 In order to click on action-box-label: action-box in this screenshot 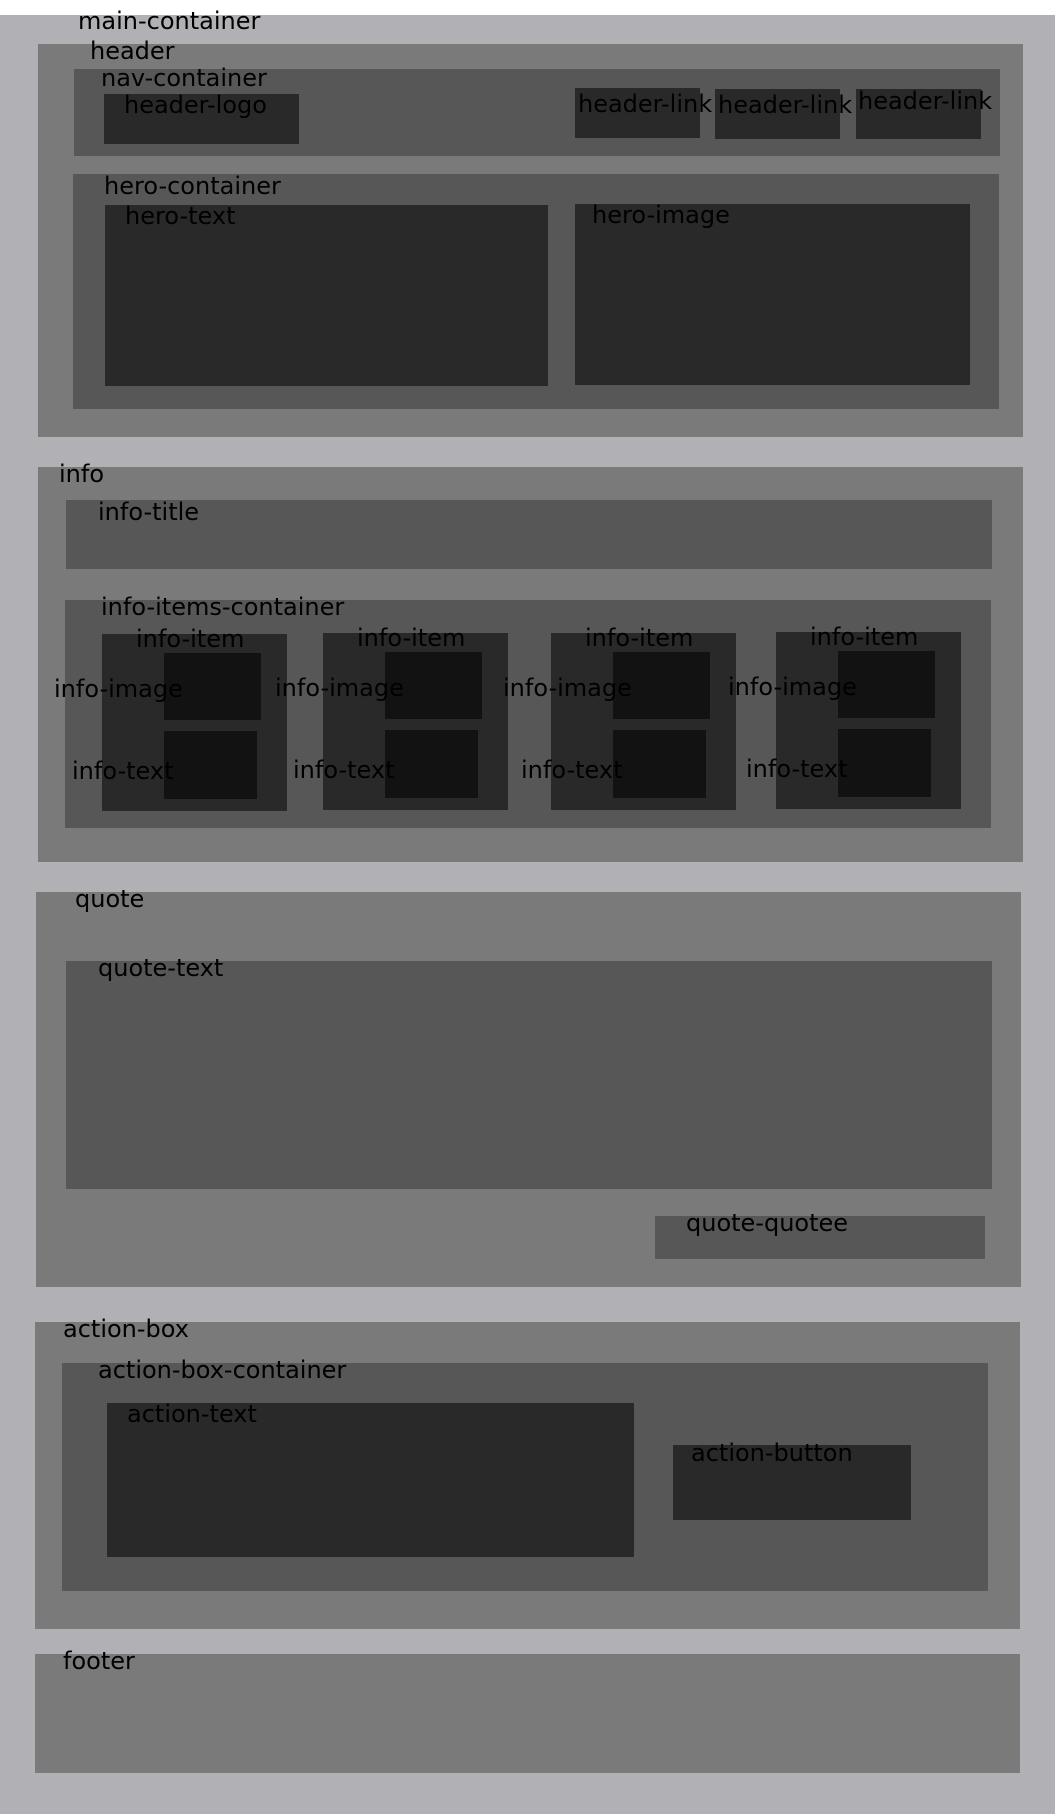, I will do `click(126, 1329)`.